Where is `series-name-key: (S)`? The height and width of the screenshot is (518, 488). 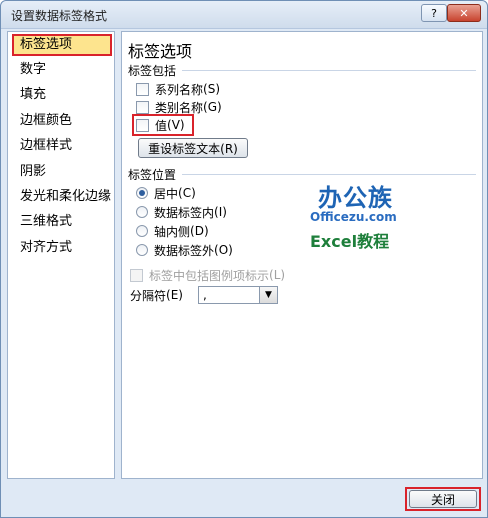
series-name-key: (S) is located at coordinates (211, 89).